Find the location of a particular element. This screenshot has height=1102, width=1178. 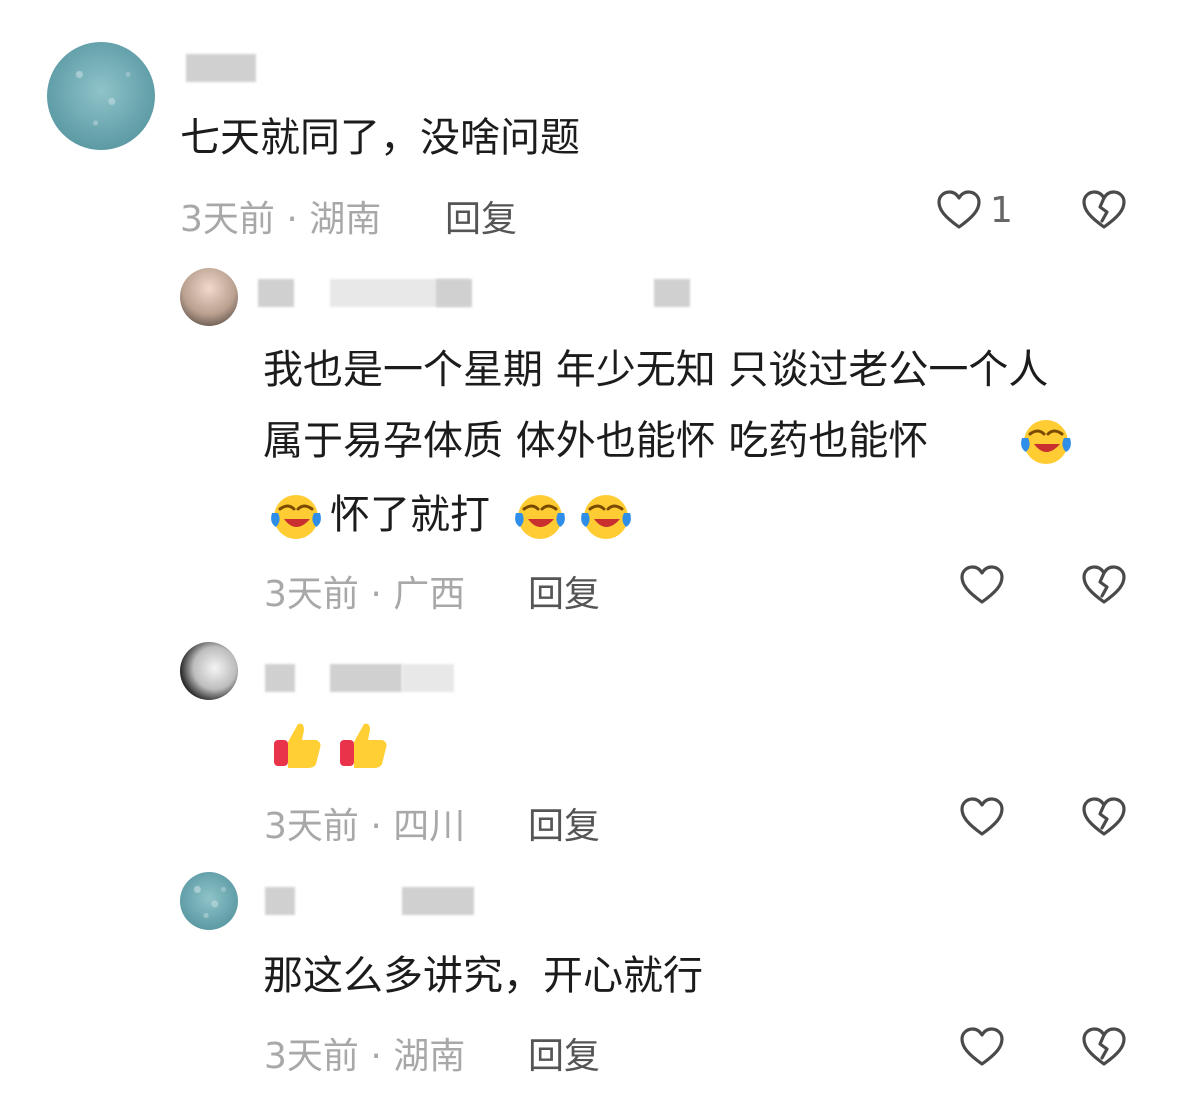

comment-text-line-1: 我也是一个星期 年少无知 只谈过老公一个人 is located at coordinates (656, 370).